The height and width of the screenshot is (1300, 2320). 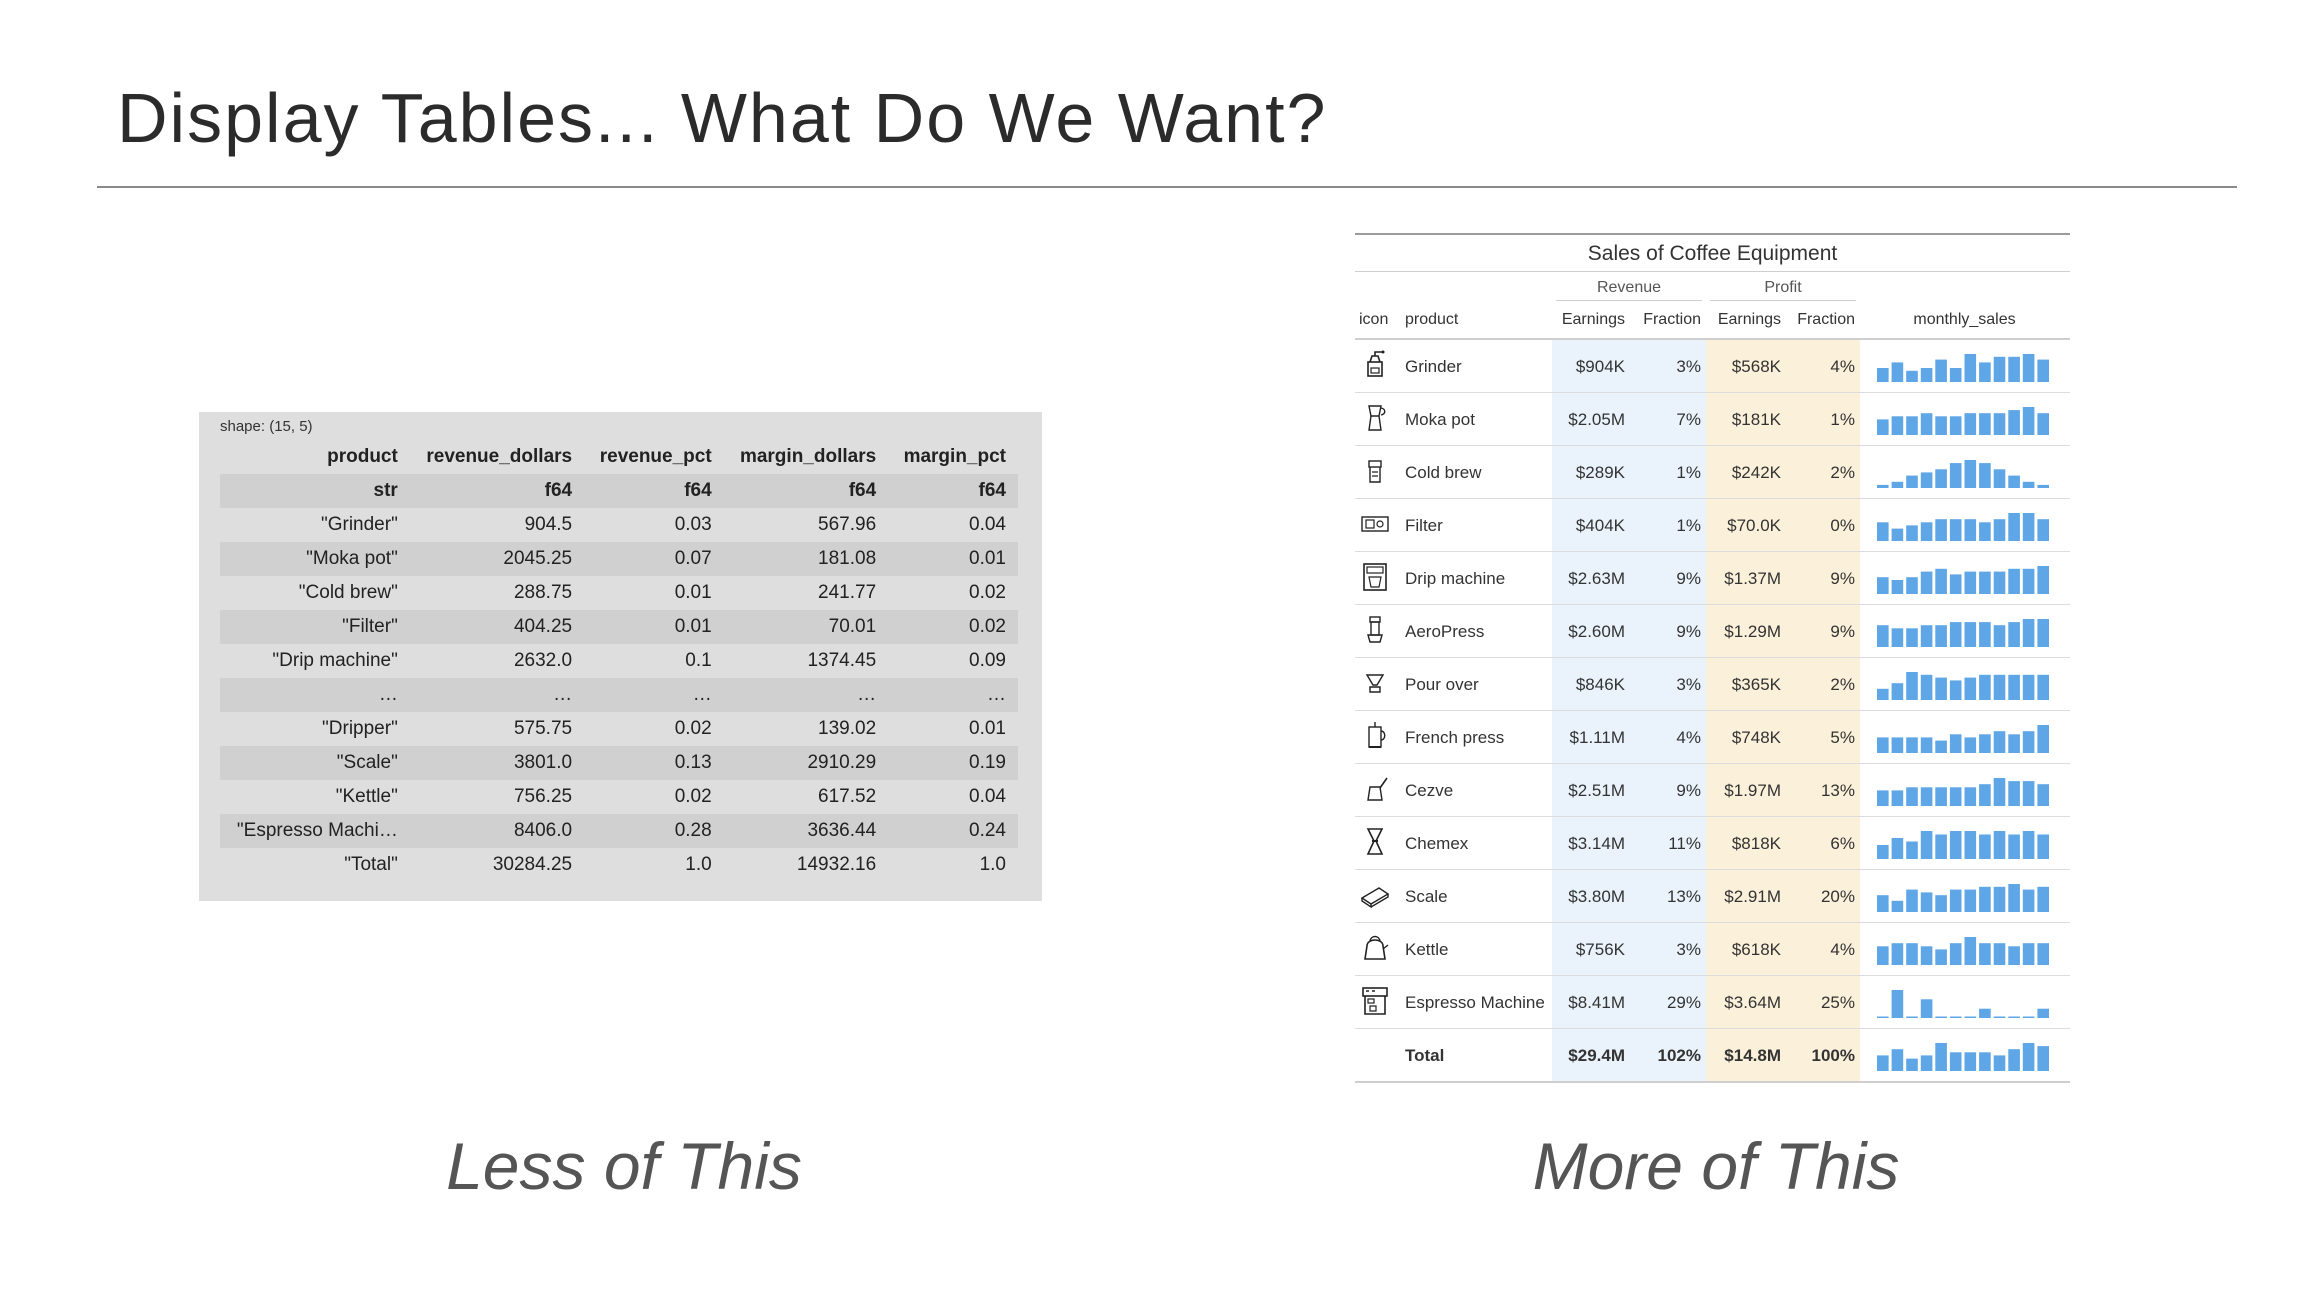 What do you see at coordinates (1596, 631) in the screenshot?
I see `revenue-earnings: $2.60M` at bounding box center [1596, 631].